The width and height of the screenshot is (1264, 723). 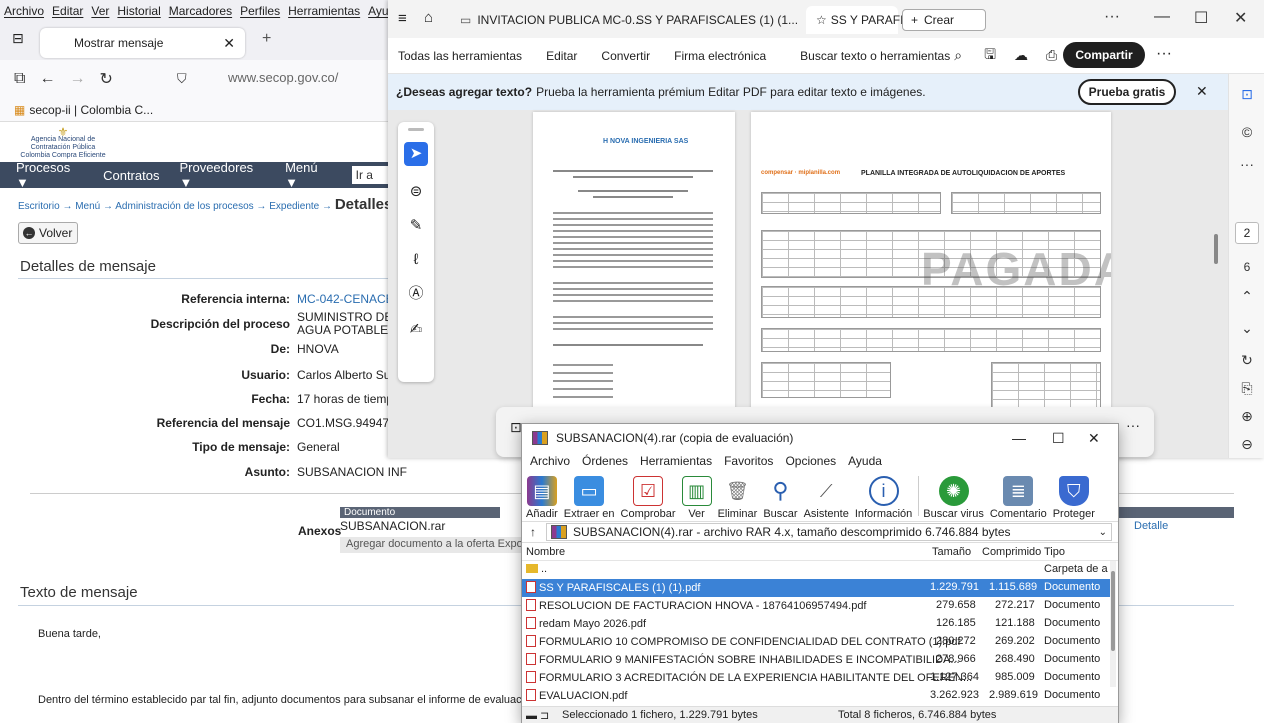 What do you see at coordinates (826, 498) in the screenshot?
I see `asistente-button: ⟋ Asistente` at bounding box center [826, 498].